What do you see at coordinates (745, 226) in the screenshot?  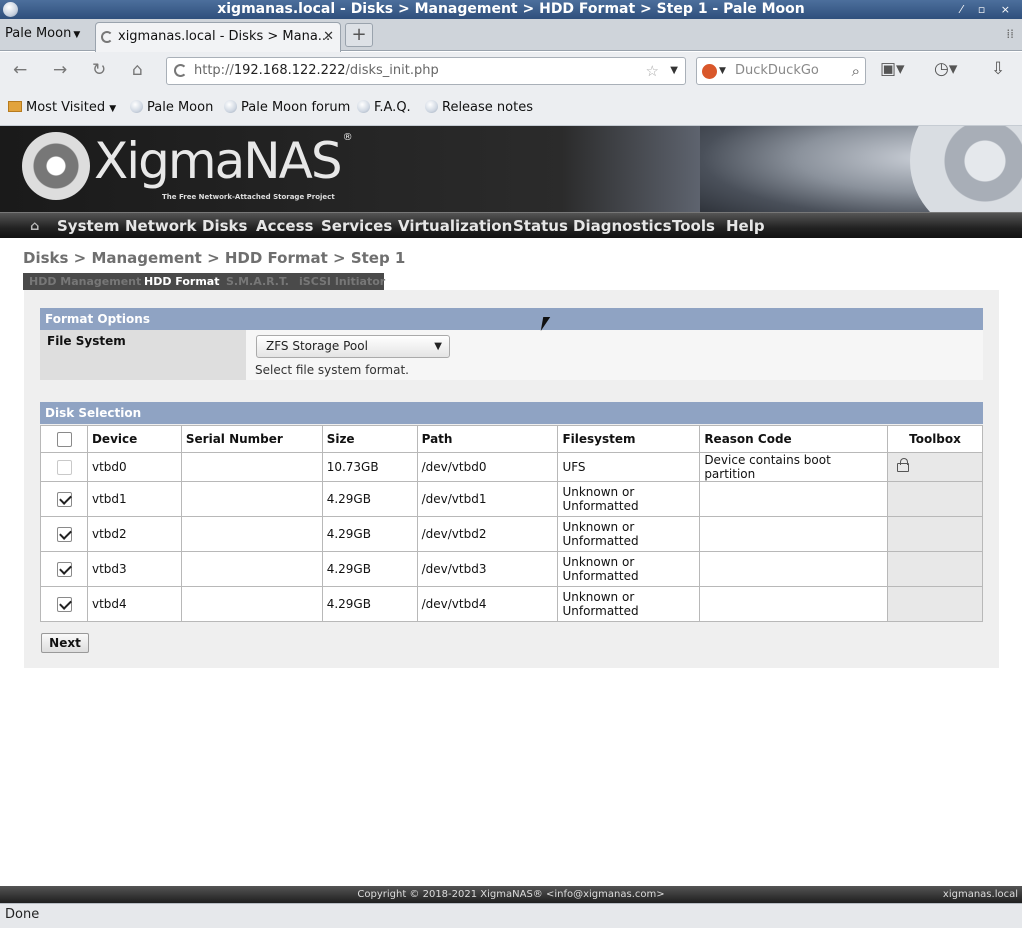 I see `menu-help: Help` at bounding box center [745, 226].